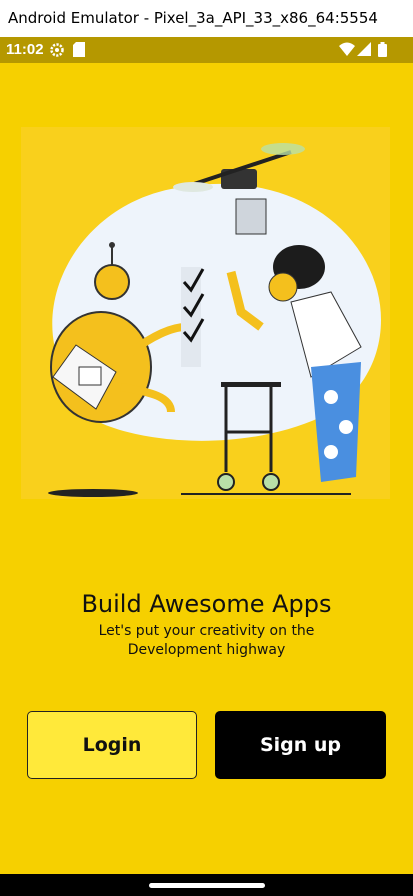 Image resolution: width=413 pixels, height=896 pixels. Describe the element at coordinates (57, 51) in the screenshot. I see `settings-icon` at that location.